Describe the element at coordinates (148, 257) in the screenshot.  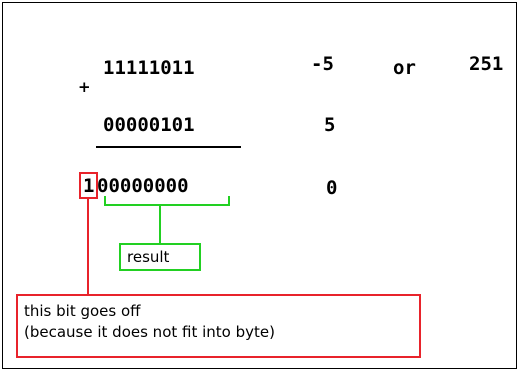
I see `result-label: result` at that location.